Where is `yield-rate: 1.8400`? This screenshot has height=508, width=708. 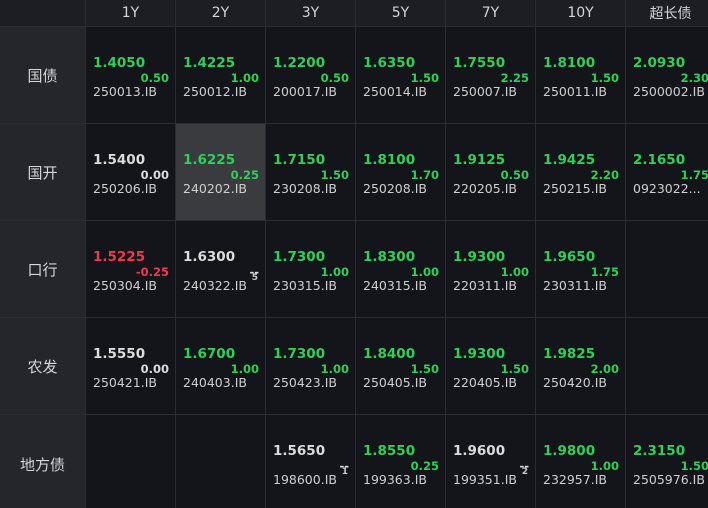
yield-rate: 1.8400 is located at coordinates (389, 354).